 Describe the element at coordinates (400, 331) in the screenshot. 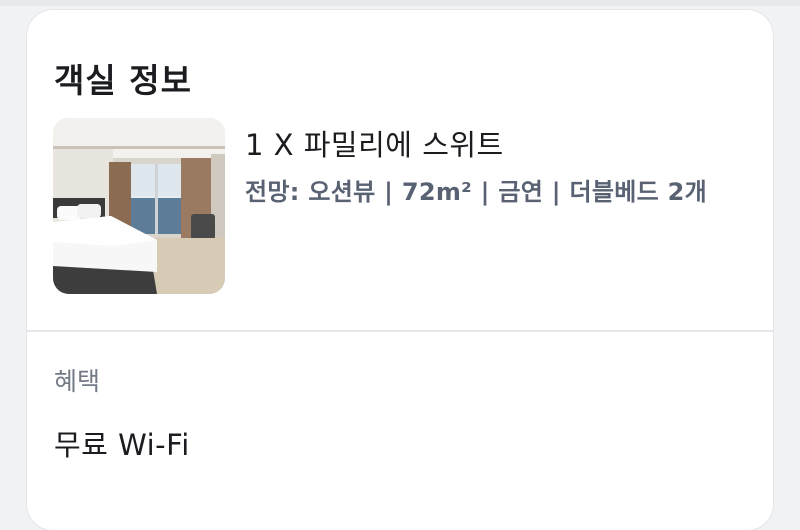

I see `section-divider` at that location.